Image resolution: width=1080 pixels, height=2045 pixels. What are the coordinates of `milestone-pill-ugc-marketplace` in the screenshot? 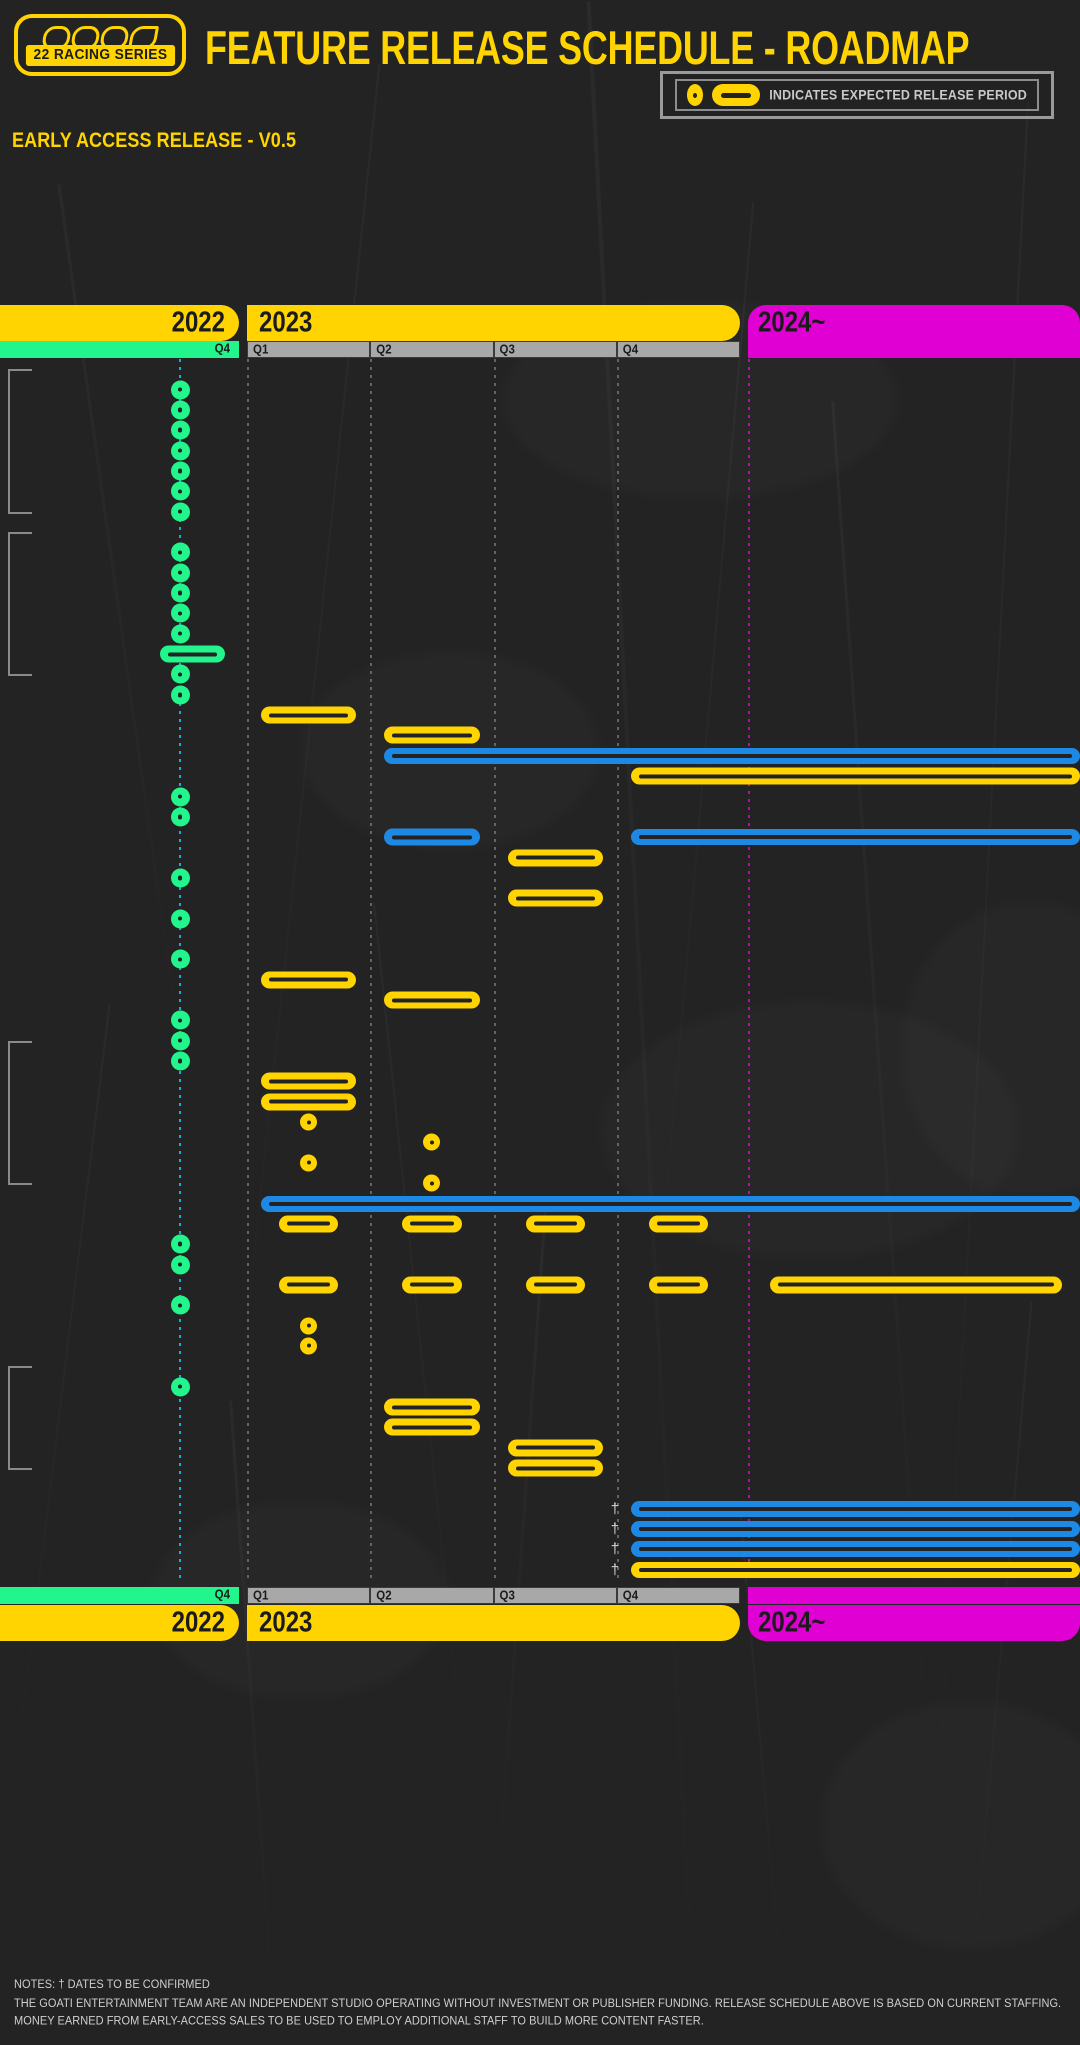 It's located at (432, 1000).